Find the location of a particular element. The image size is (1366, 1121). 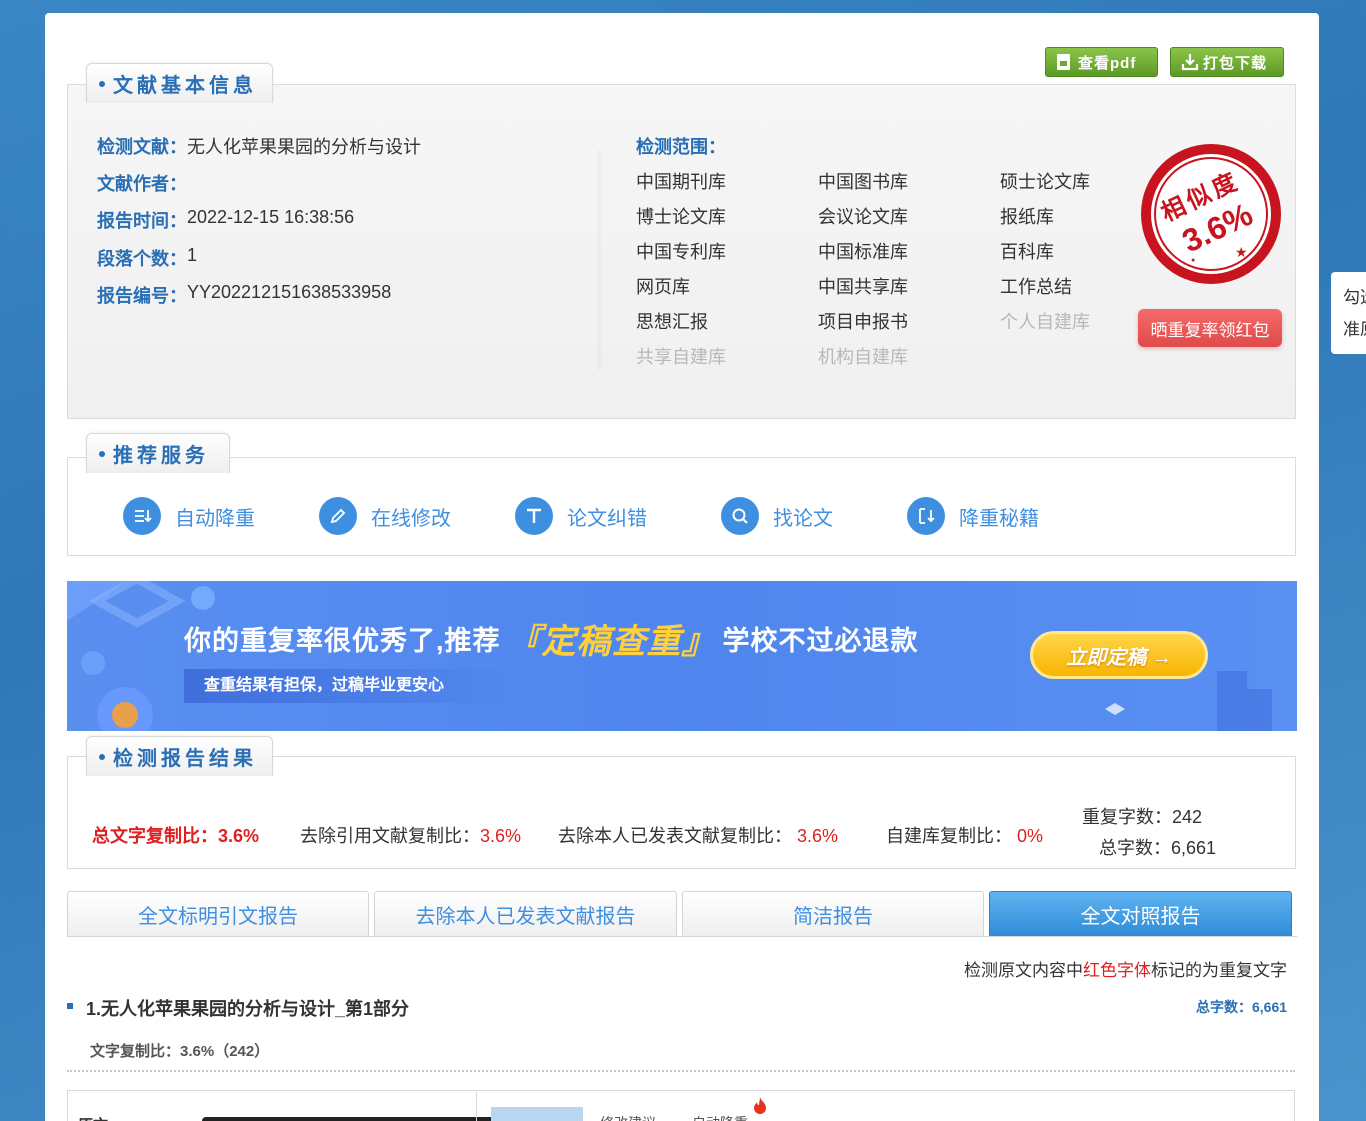

total-words: 总字数：6,661 is located at coordinates (1157, 847).